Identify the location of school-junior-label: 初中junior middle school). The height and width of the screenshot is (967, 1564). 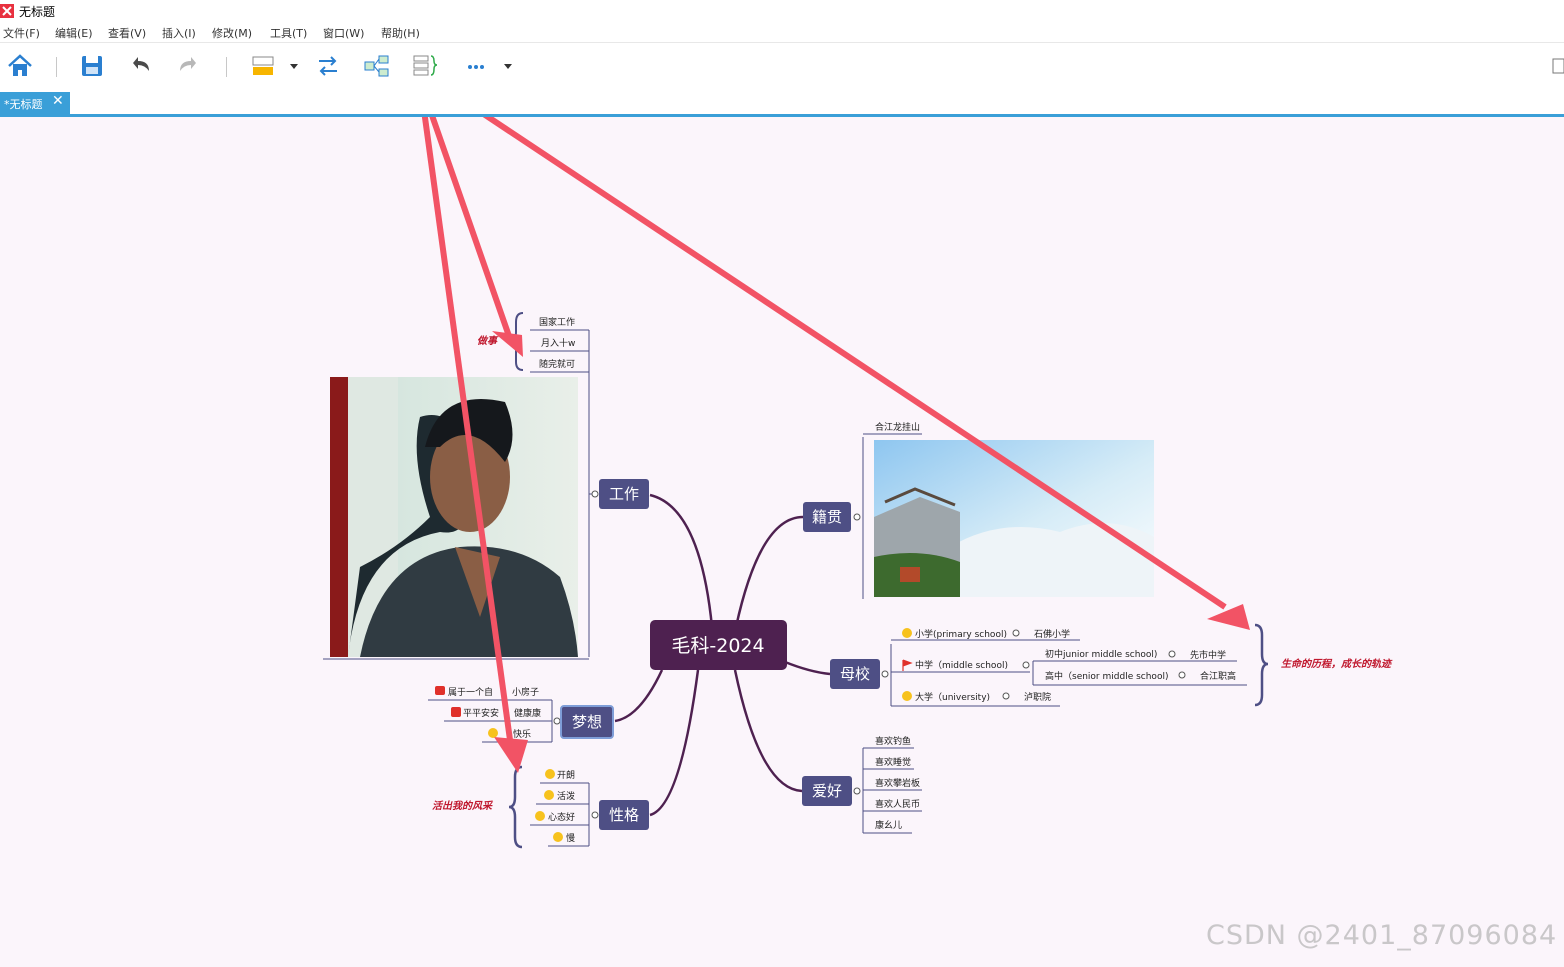
(1101, 654).